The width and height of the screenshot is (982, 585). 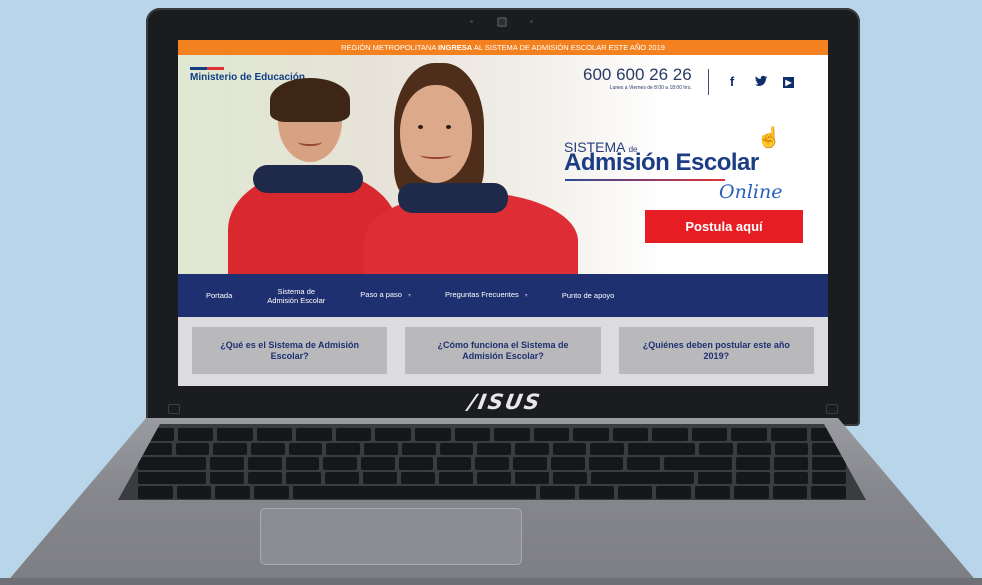 What do you see at coordinates (505, 402) in the screenshot?
I see `brand-logo: /ISUS` at bounding box center [505, 402].